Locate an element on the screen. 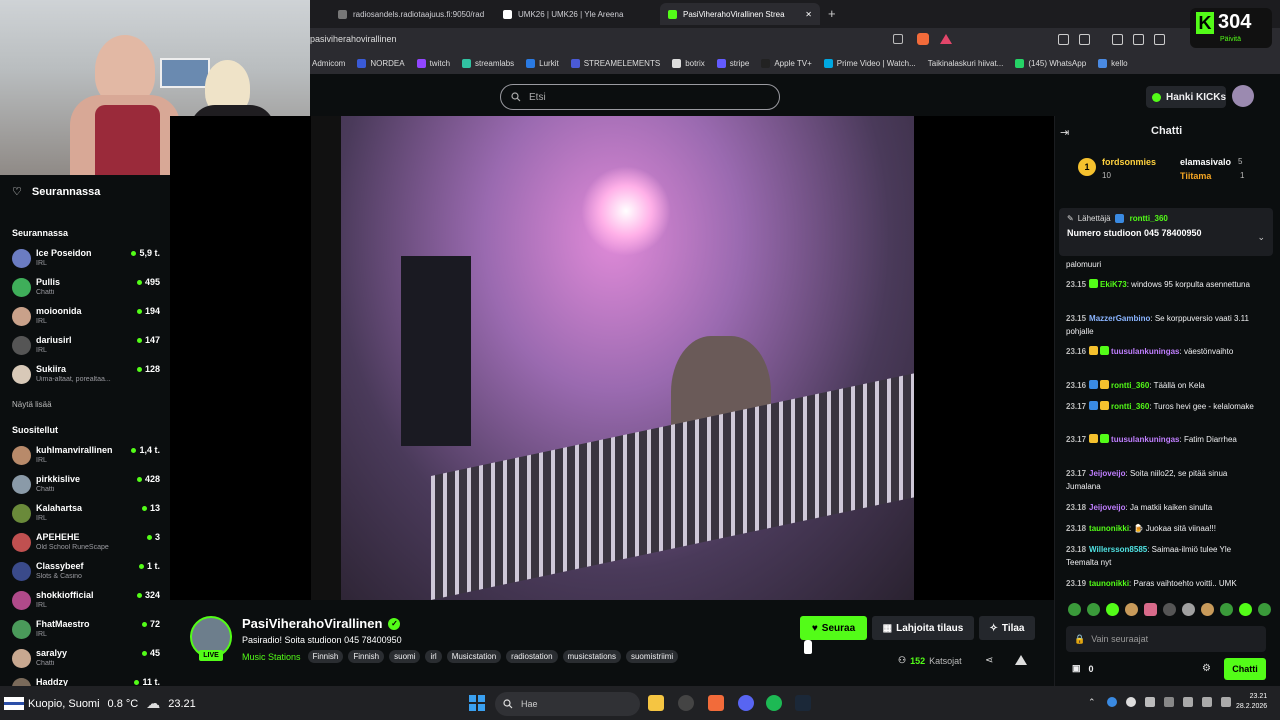  screenshot-icon is located at coordinates (1084, 39).